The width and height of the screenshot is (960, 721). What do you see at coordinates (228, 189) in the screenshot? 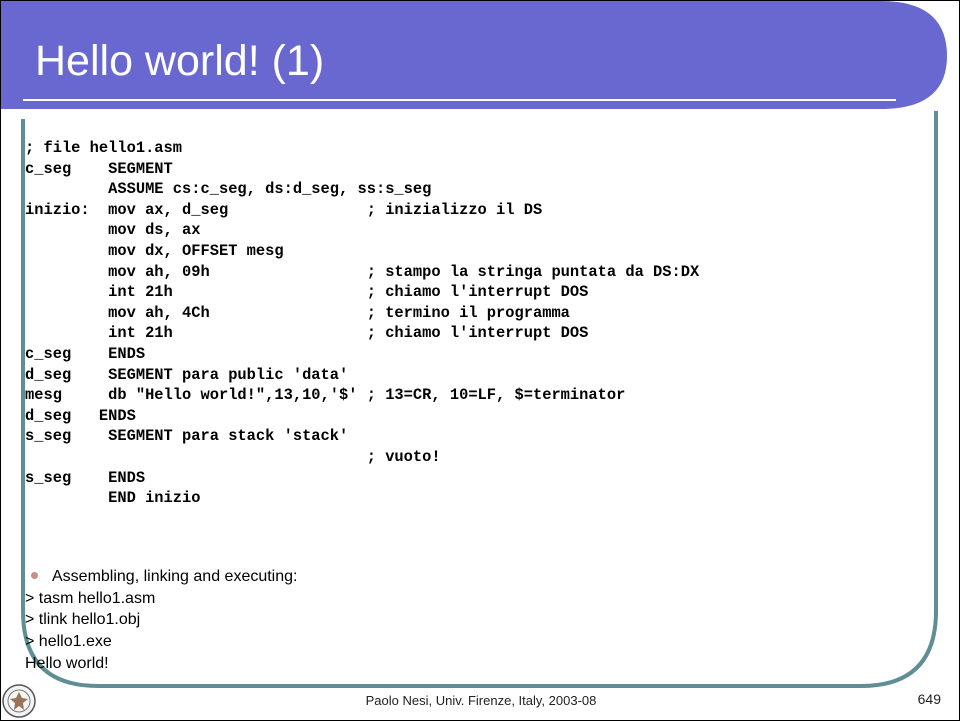
I see `code-line: ASSUME cs:c_seg, ds:d_seg, ss:s_seg` at bounding box center [228, 189].